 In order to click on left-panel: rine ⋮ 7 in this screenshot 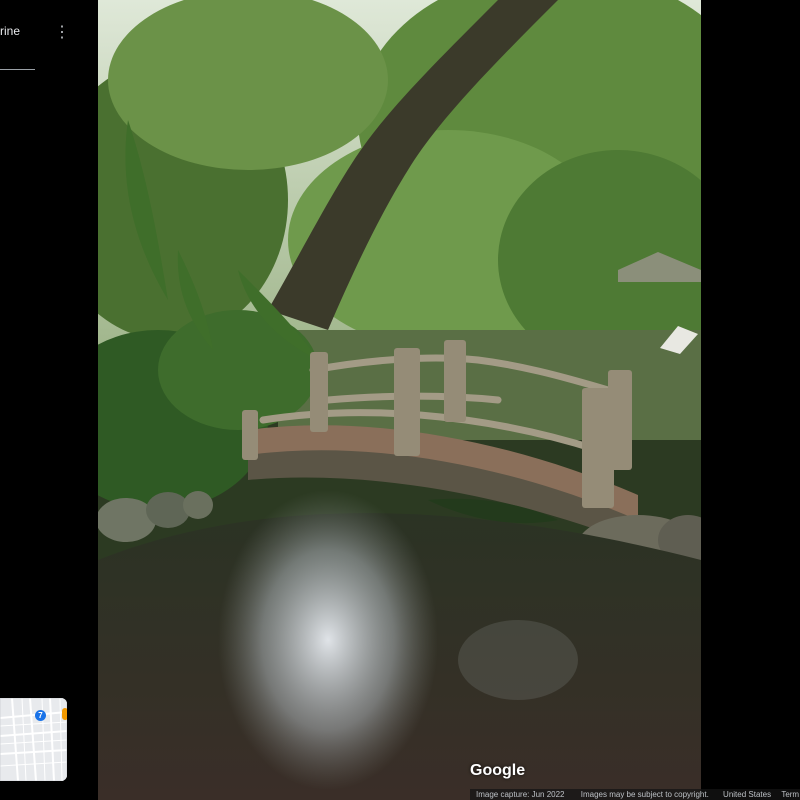, I will do `click(49, 400)`.